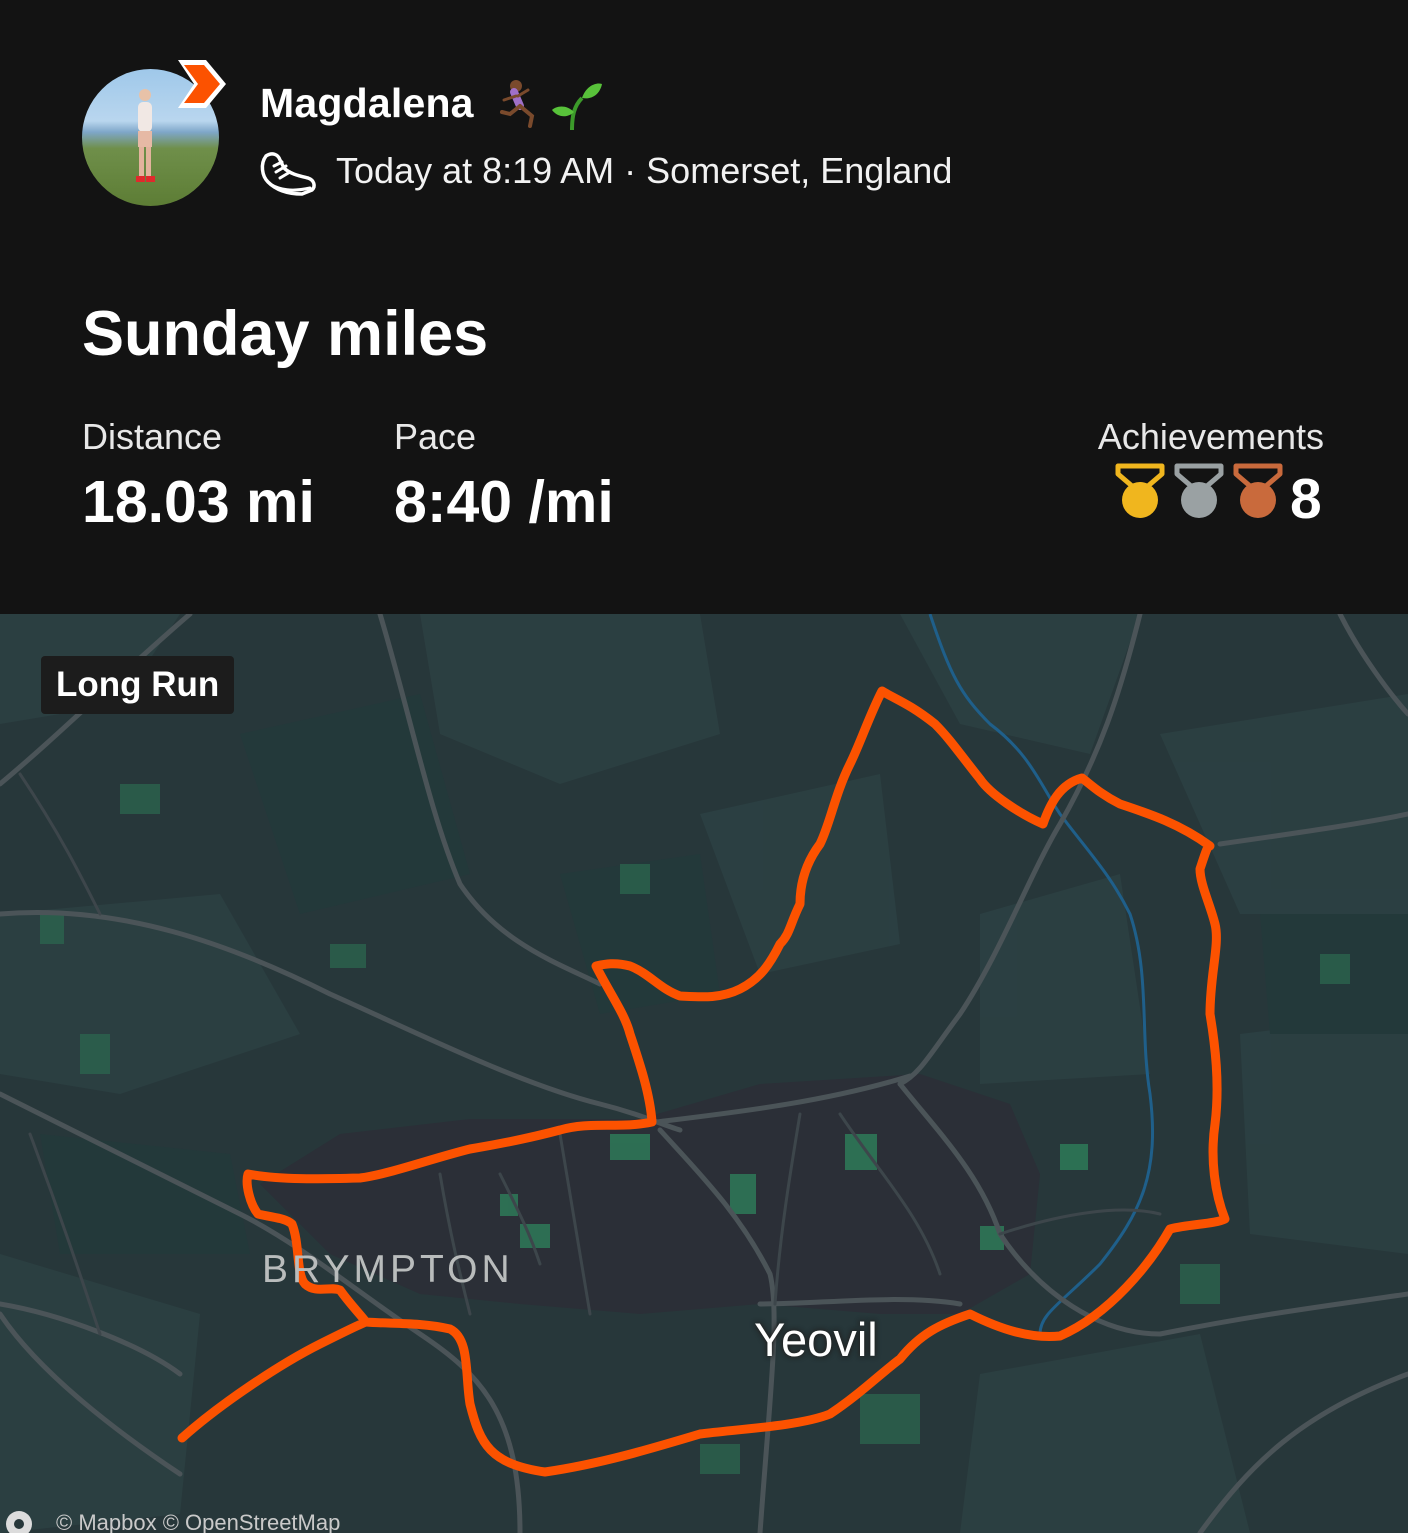  What do you see at coordinates (1210, 436) in the screenshot?
I see `achievements-label: Achievements` at bounding box center [1210, 436].